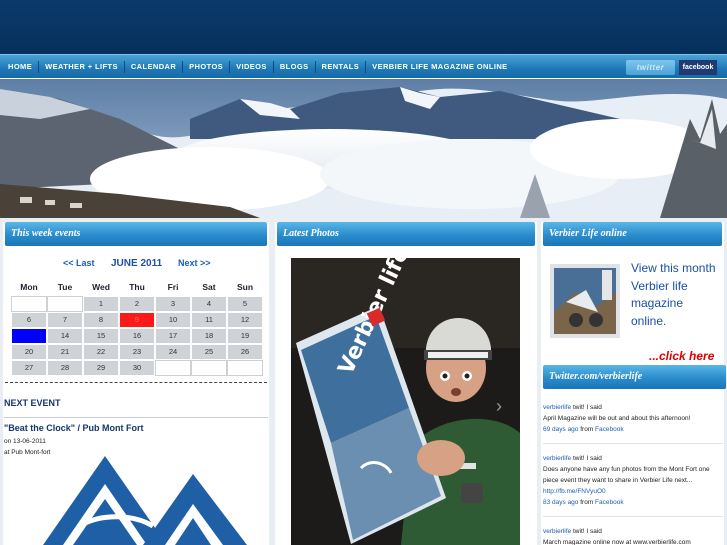  What do you see at coordinates (406, 234) in the screenshot?
I see `photos-header: Latest Photos` at bounding box center [406, 234].